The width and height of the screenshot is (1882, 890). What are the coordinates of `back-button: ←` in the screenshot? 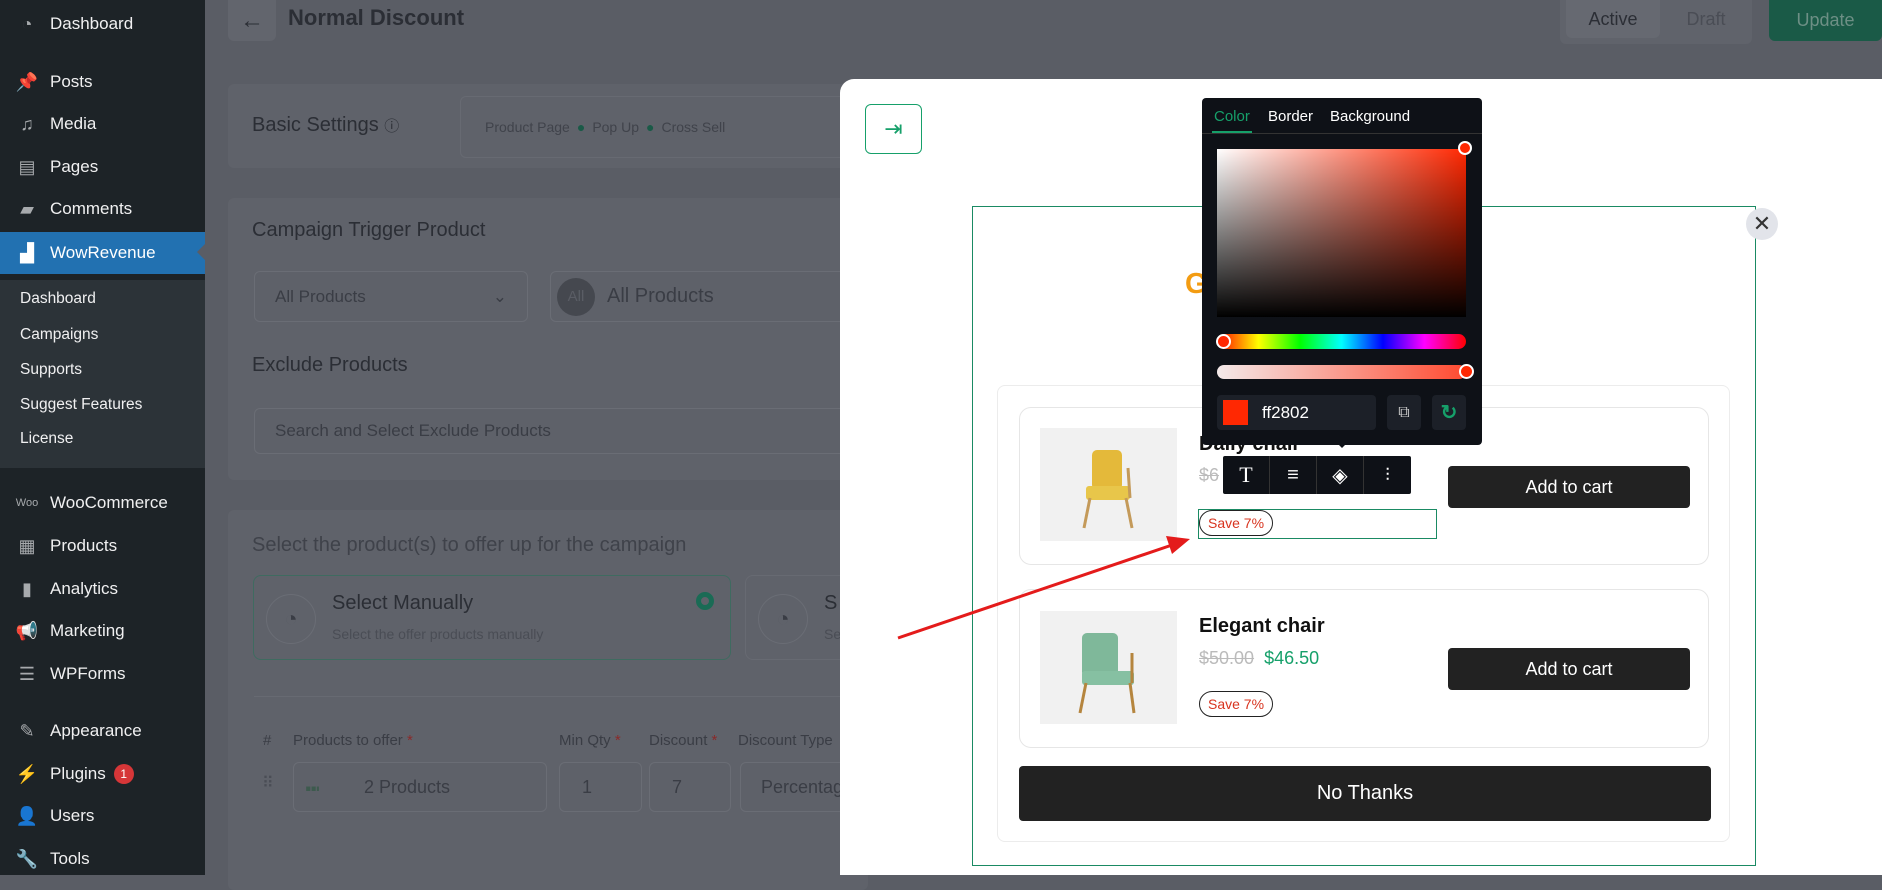 It's located at (252, 20).